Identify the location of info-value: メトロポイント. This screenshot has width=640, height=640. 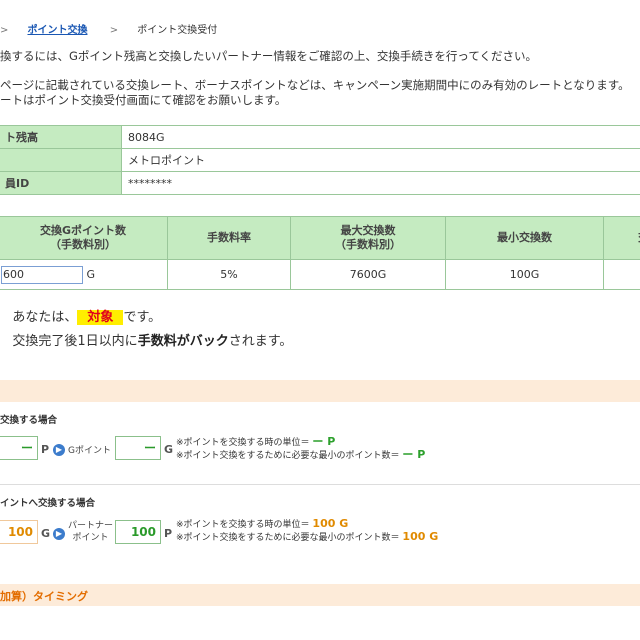
(380, 160).